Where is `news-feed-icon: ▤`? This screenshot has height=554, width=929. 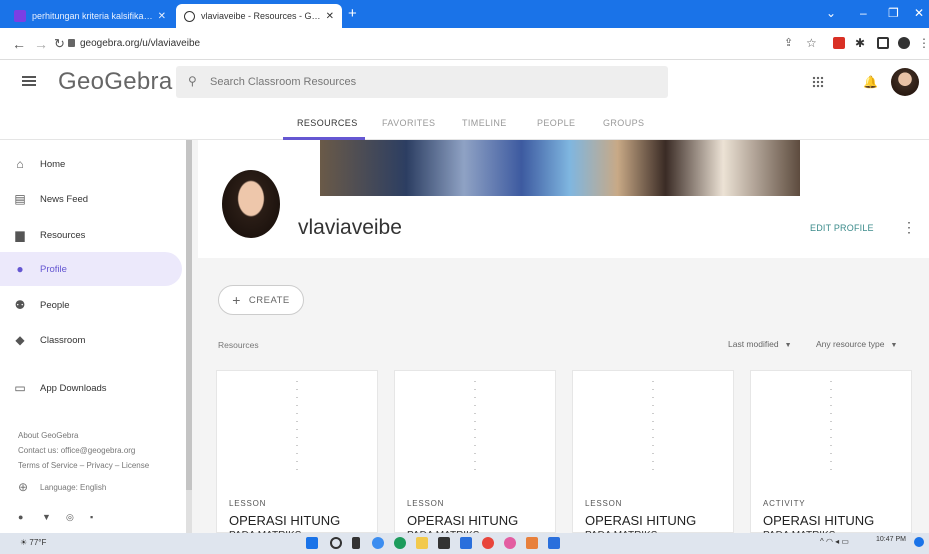 news-feed-icon: ▤ is located at coordinates (20, 199).